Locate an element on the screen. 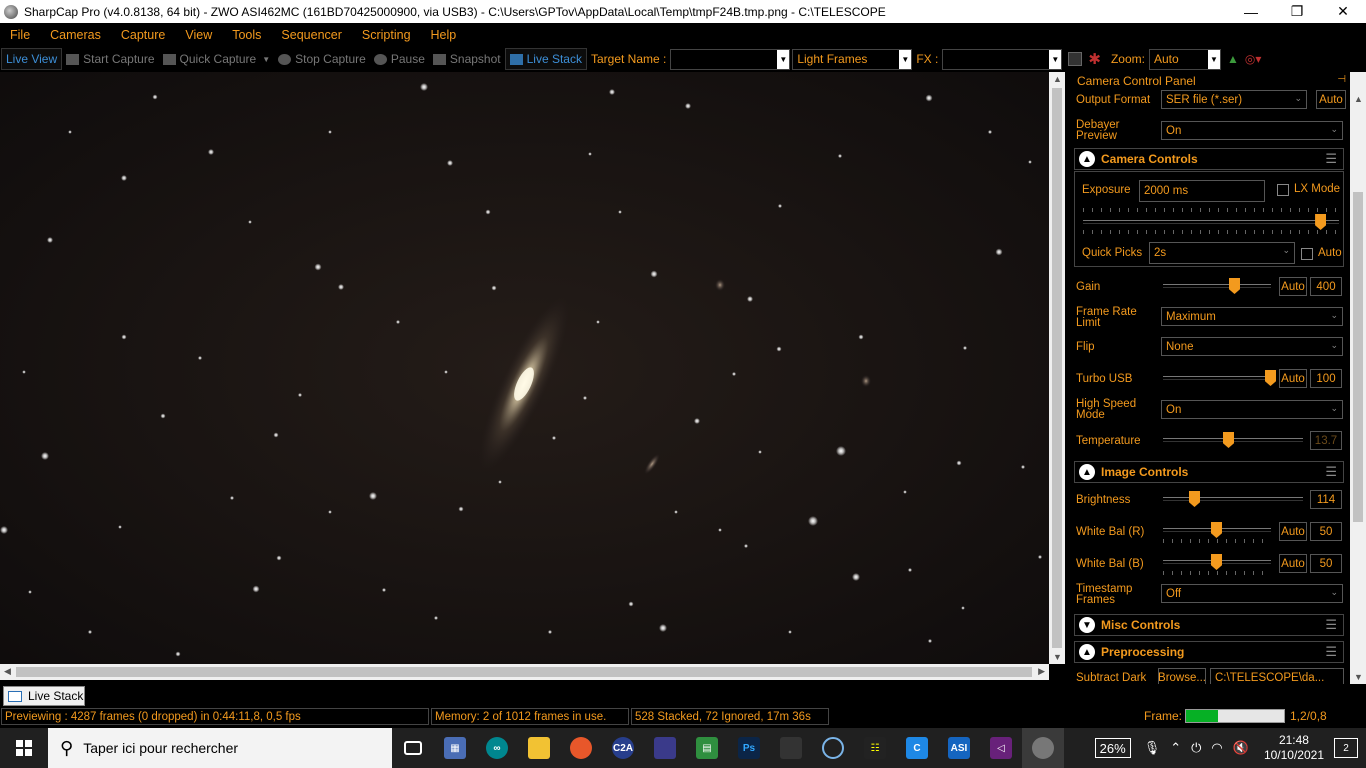  pin-icon: ⊣ is located at coordinates (1341, 79).